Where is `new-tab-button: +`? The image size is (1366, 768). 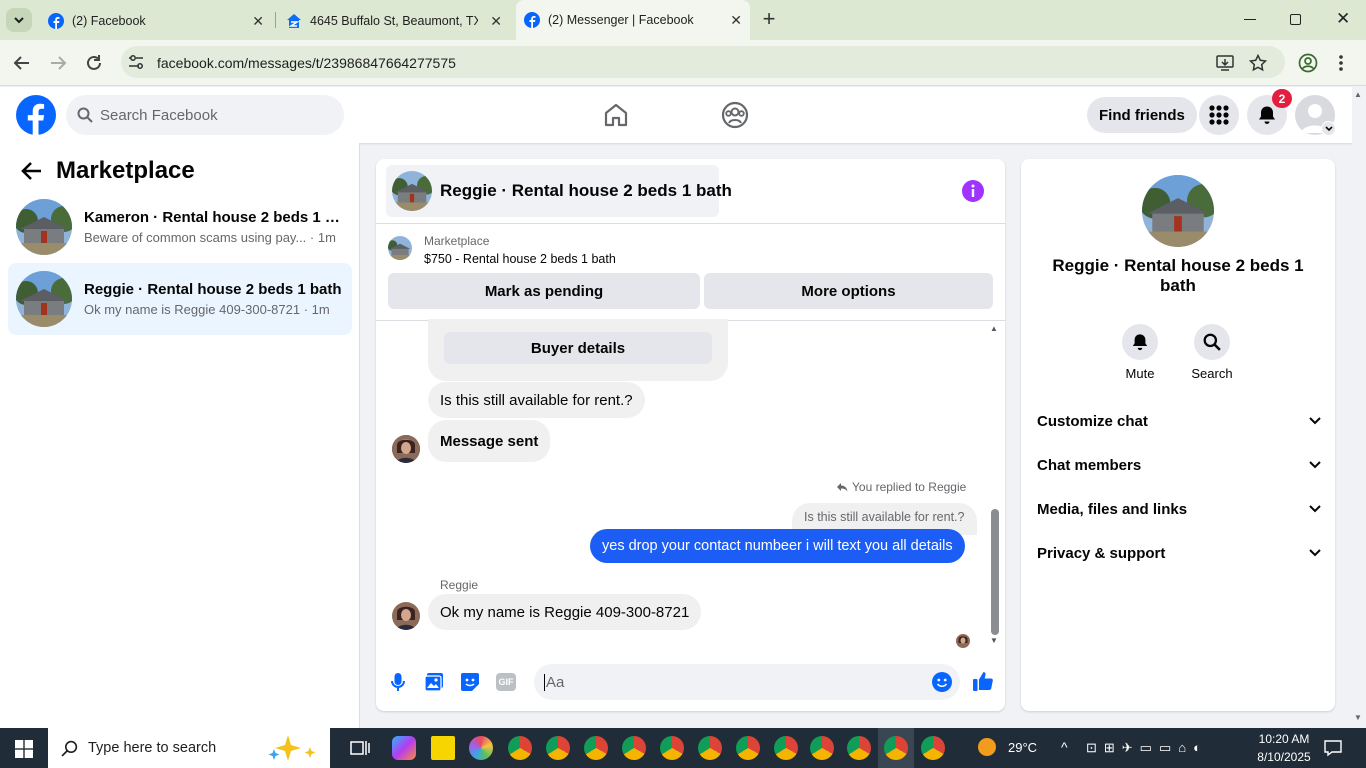
new-tab-button: + is located at coordinates (769, 20).